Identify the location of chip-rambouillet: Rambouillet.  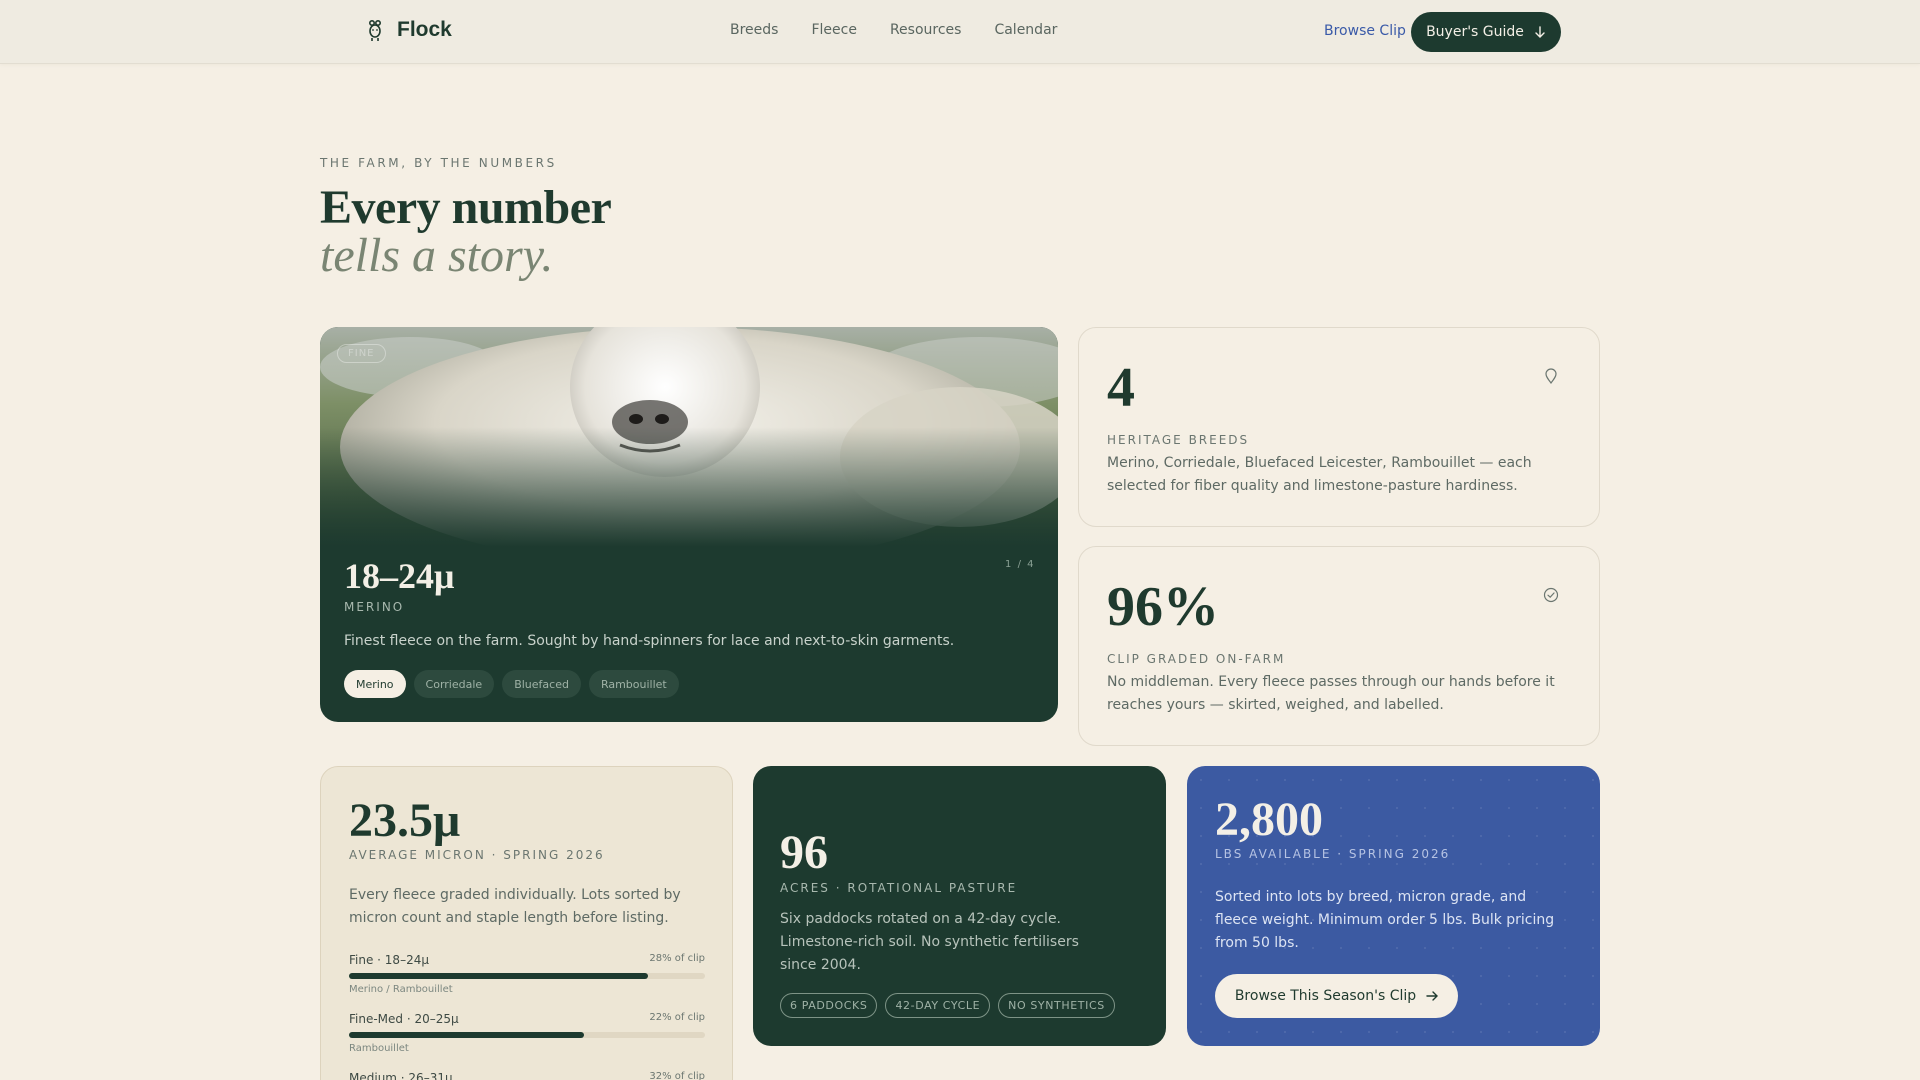
(633, 684).